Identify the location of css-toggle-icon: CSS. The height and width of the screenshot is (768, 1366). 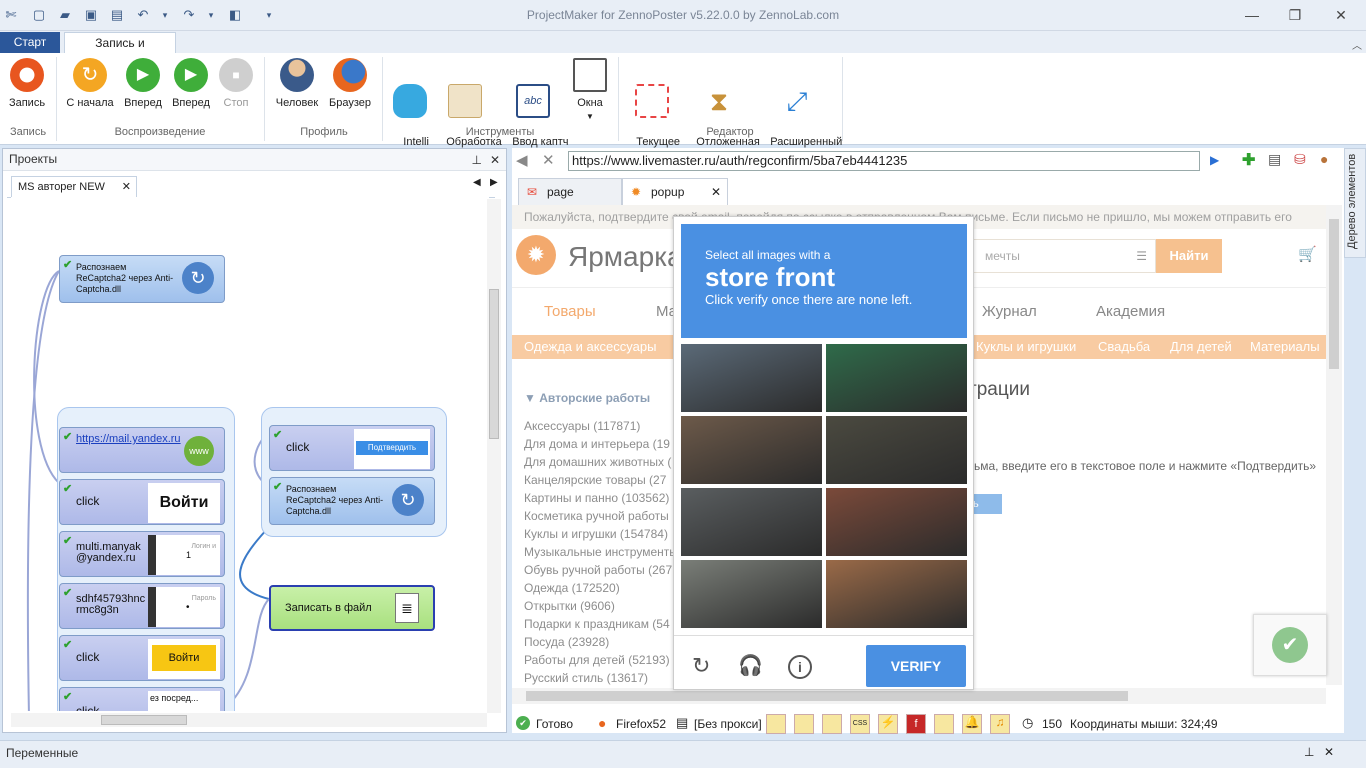
(860, 724).